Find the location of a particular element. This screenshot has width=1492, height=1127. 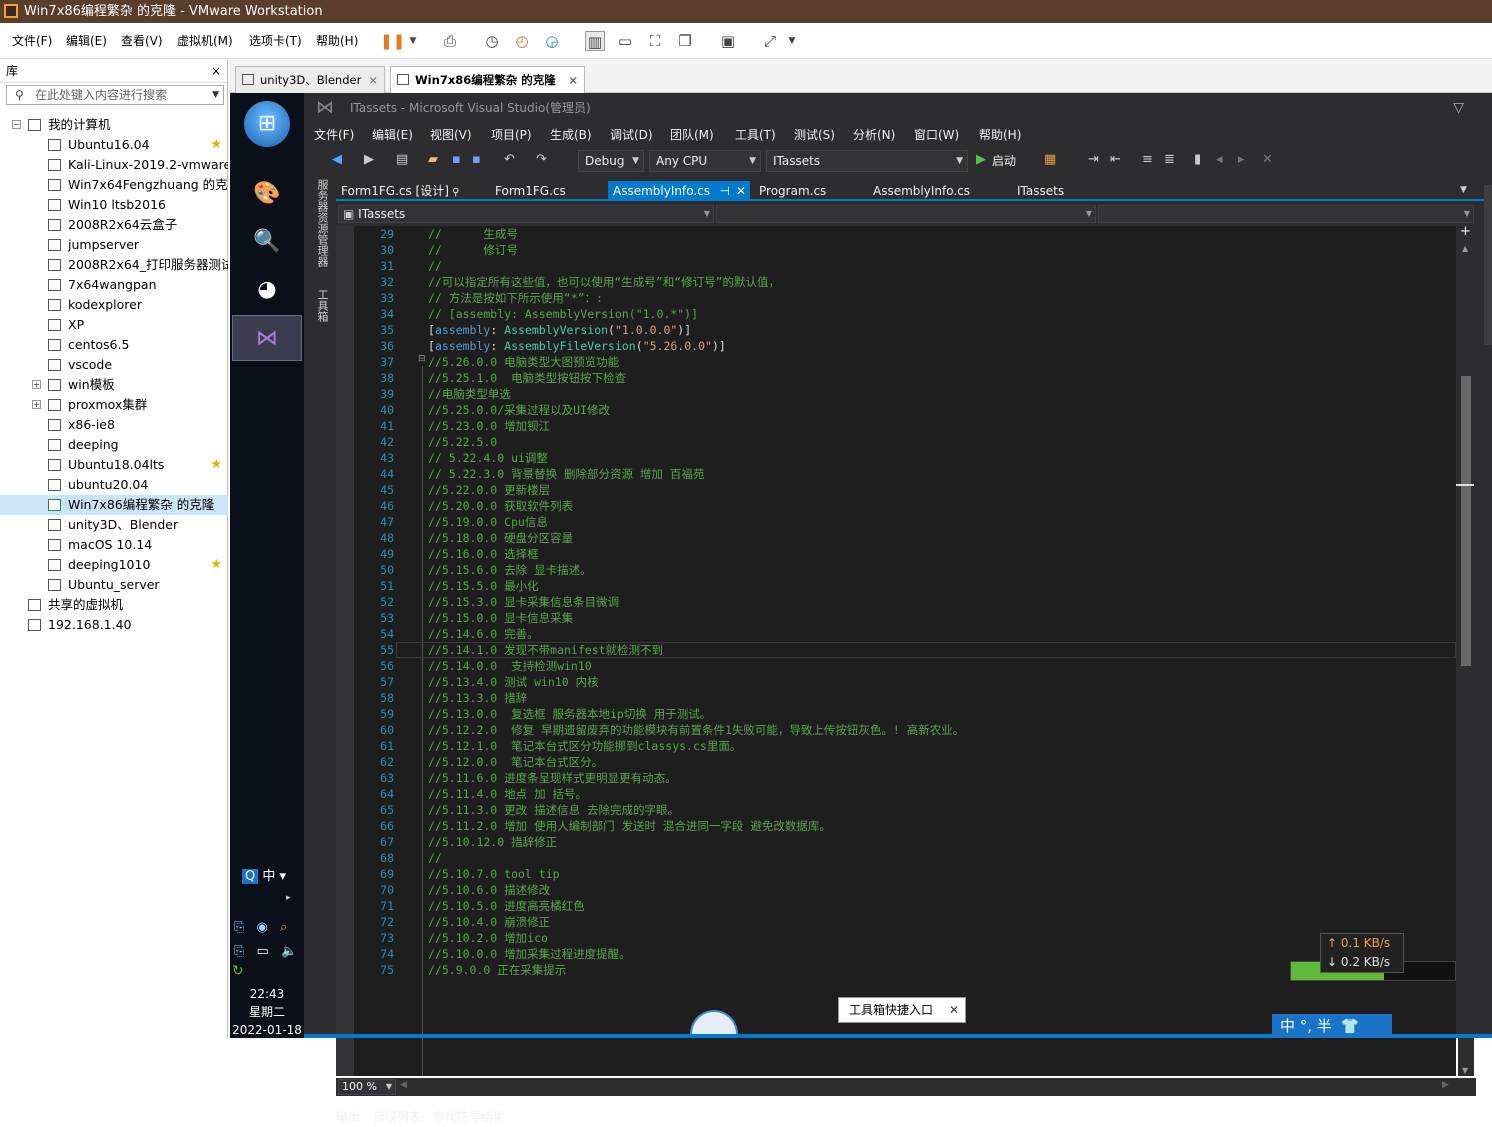

type-nav-dropdown: ▼ is located at coordinates (906, 214).